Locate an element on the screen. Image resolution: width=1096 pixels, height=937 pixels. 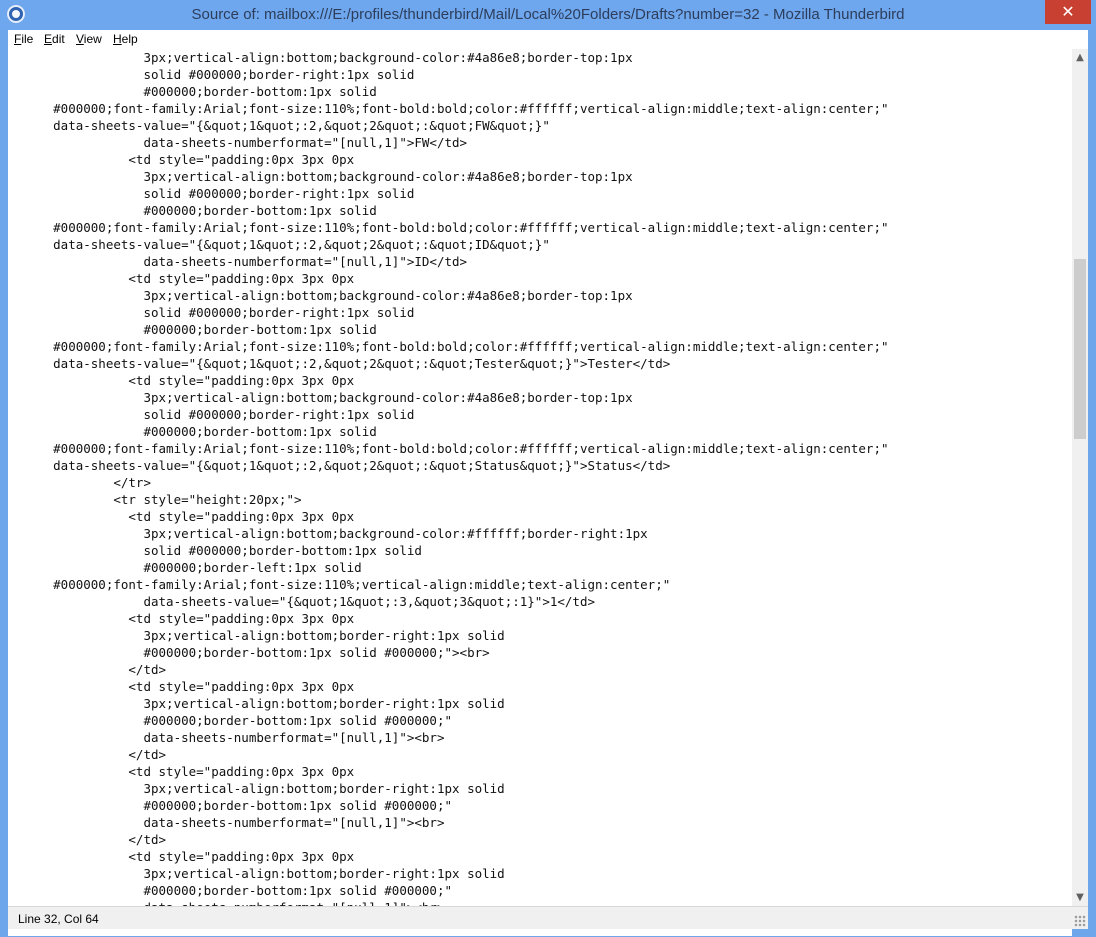
menu-help-rest: elp is located at coordinates (129, 39).